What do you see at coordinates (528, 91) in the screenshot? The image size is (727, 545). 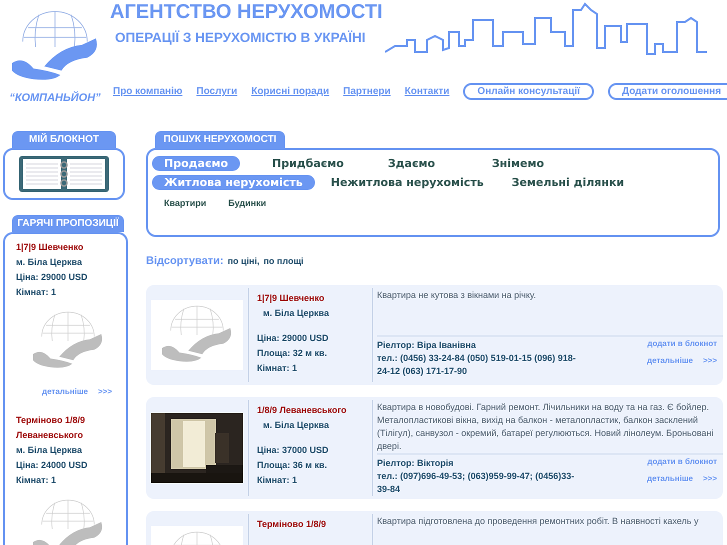 I see `header-button: Онлайн консультації` at bounding box center [528, 91].